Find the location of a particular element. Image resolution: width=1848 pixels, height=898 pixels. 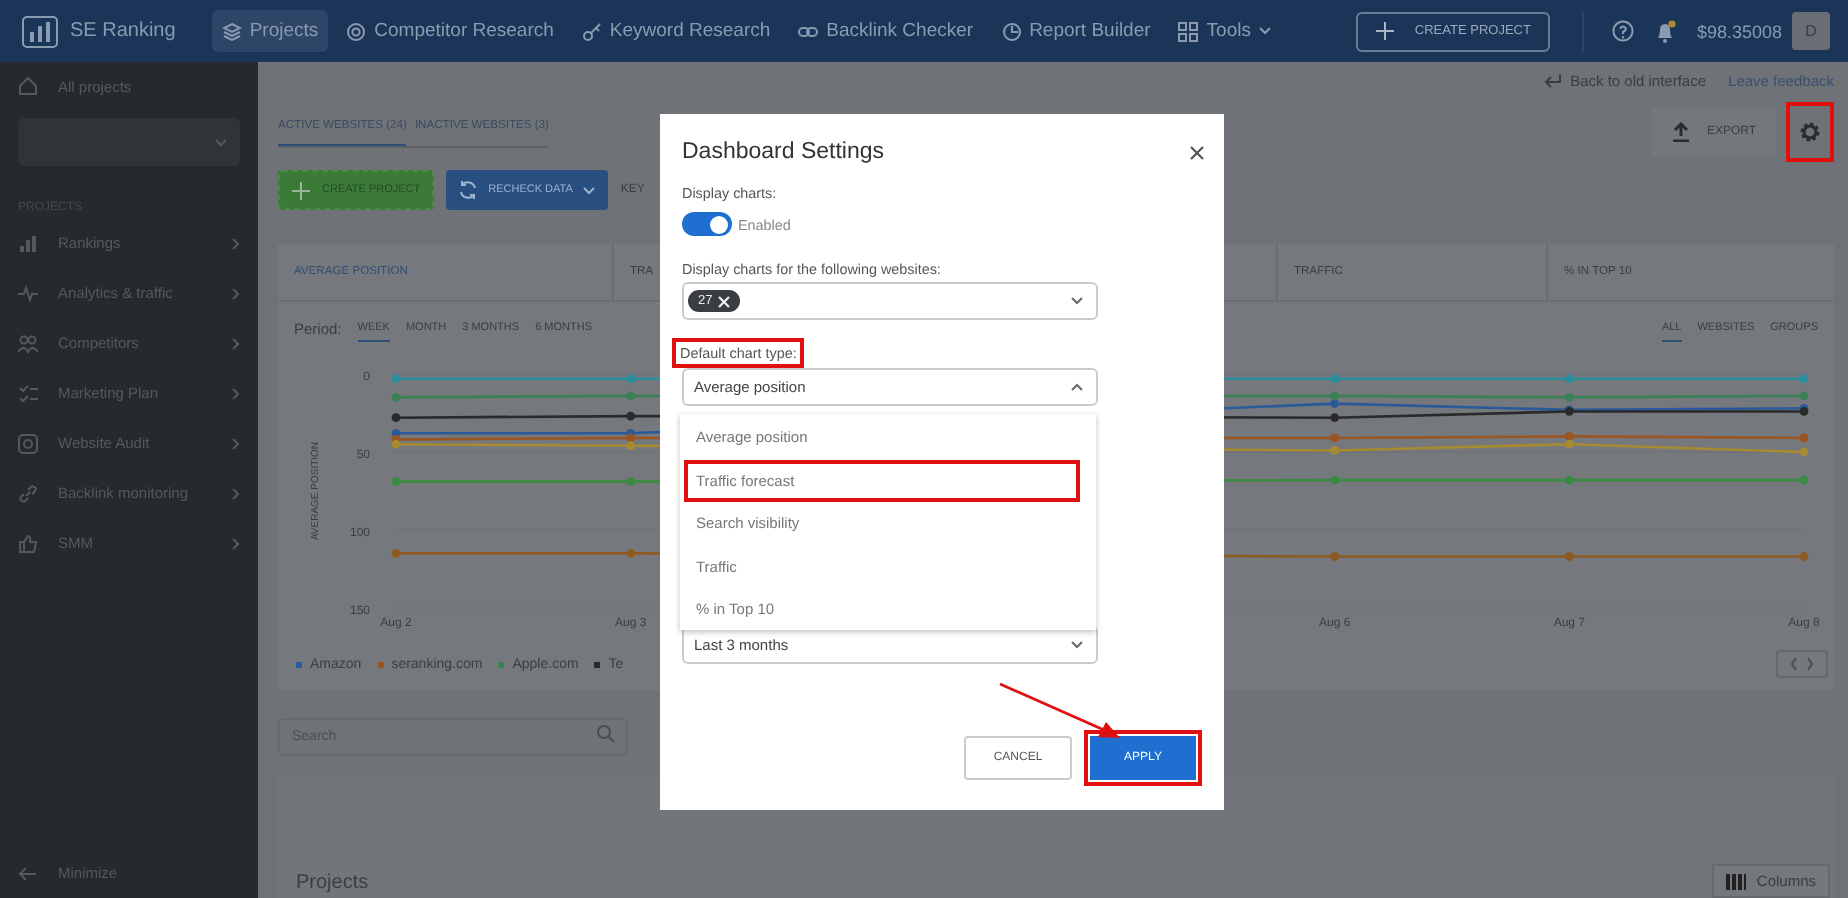

bell-icon is located at coordinates (1665, 31).